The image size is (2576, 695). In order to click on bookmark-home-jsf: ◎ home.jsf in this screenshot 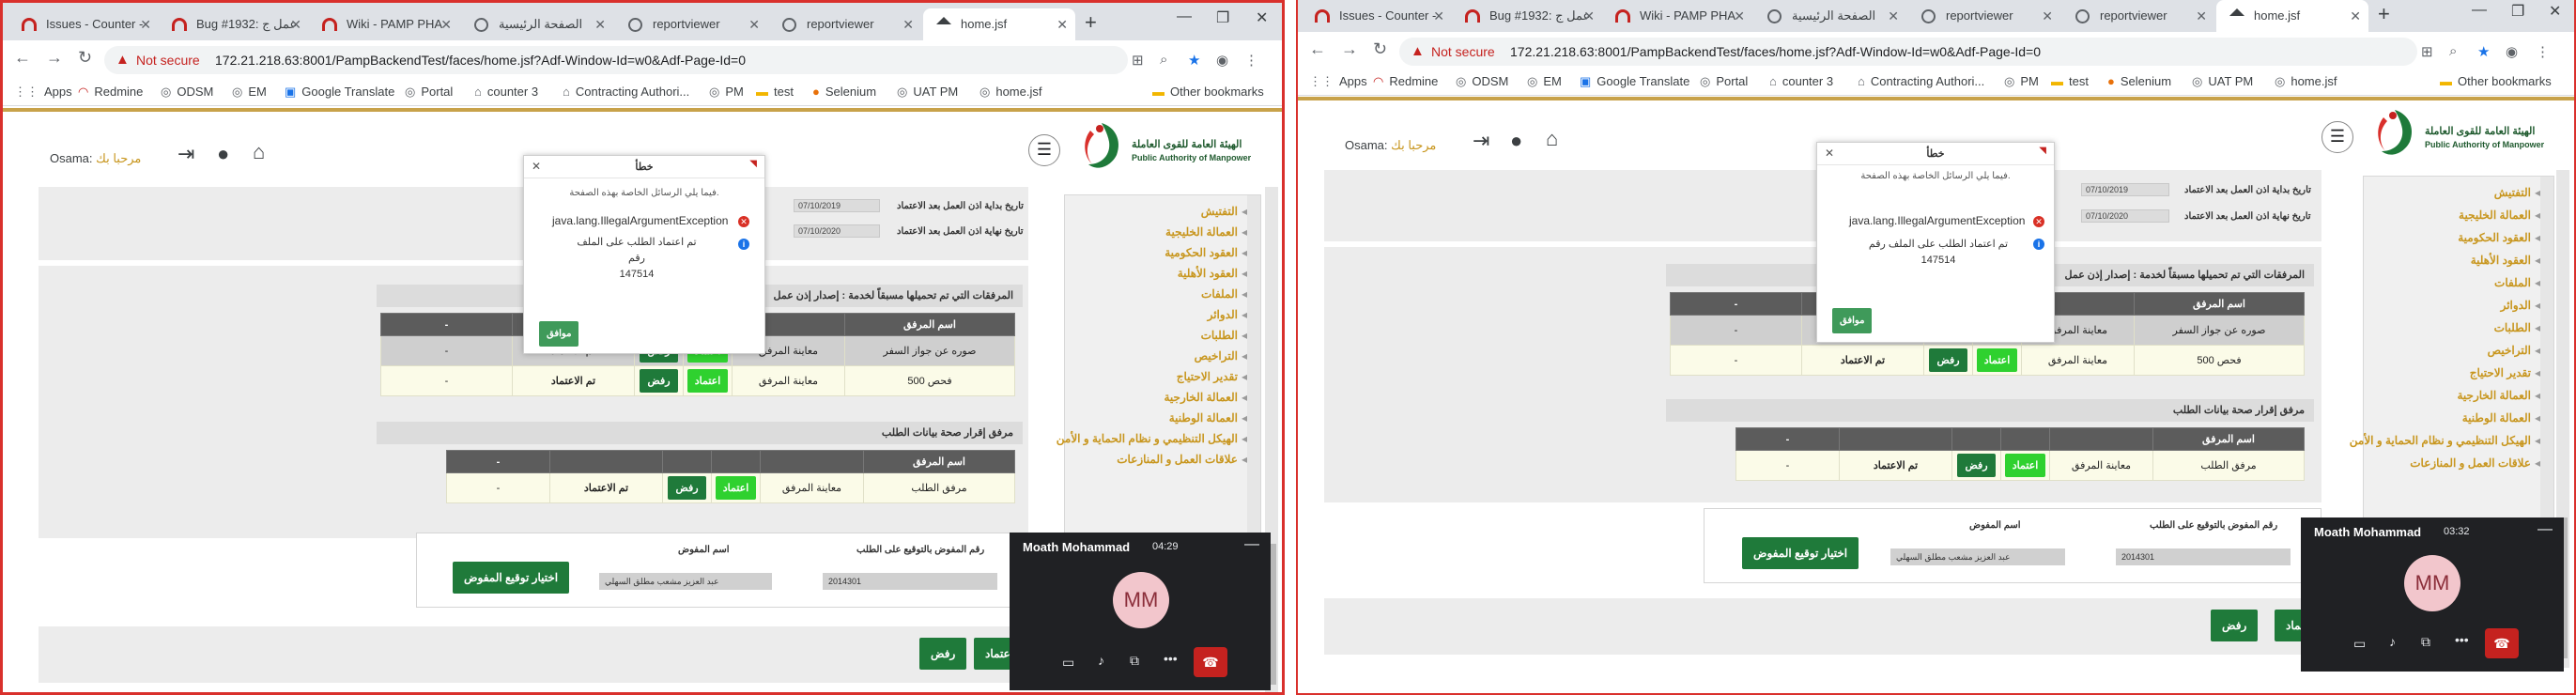, I will do `click(2306, 81)`.